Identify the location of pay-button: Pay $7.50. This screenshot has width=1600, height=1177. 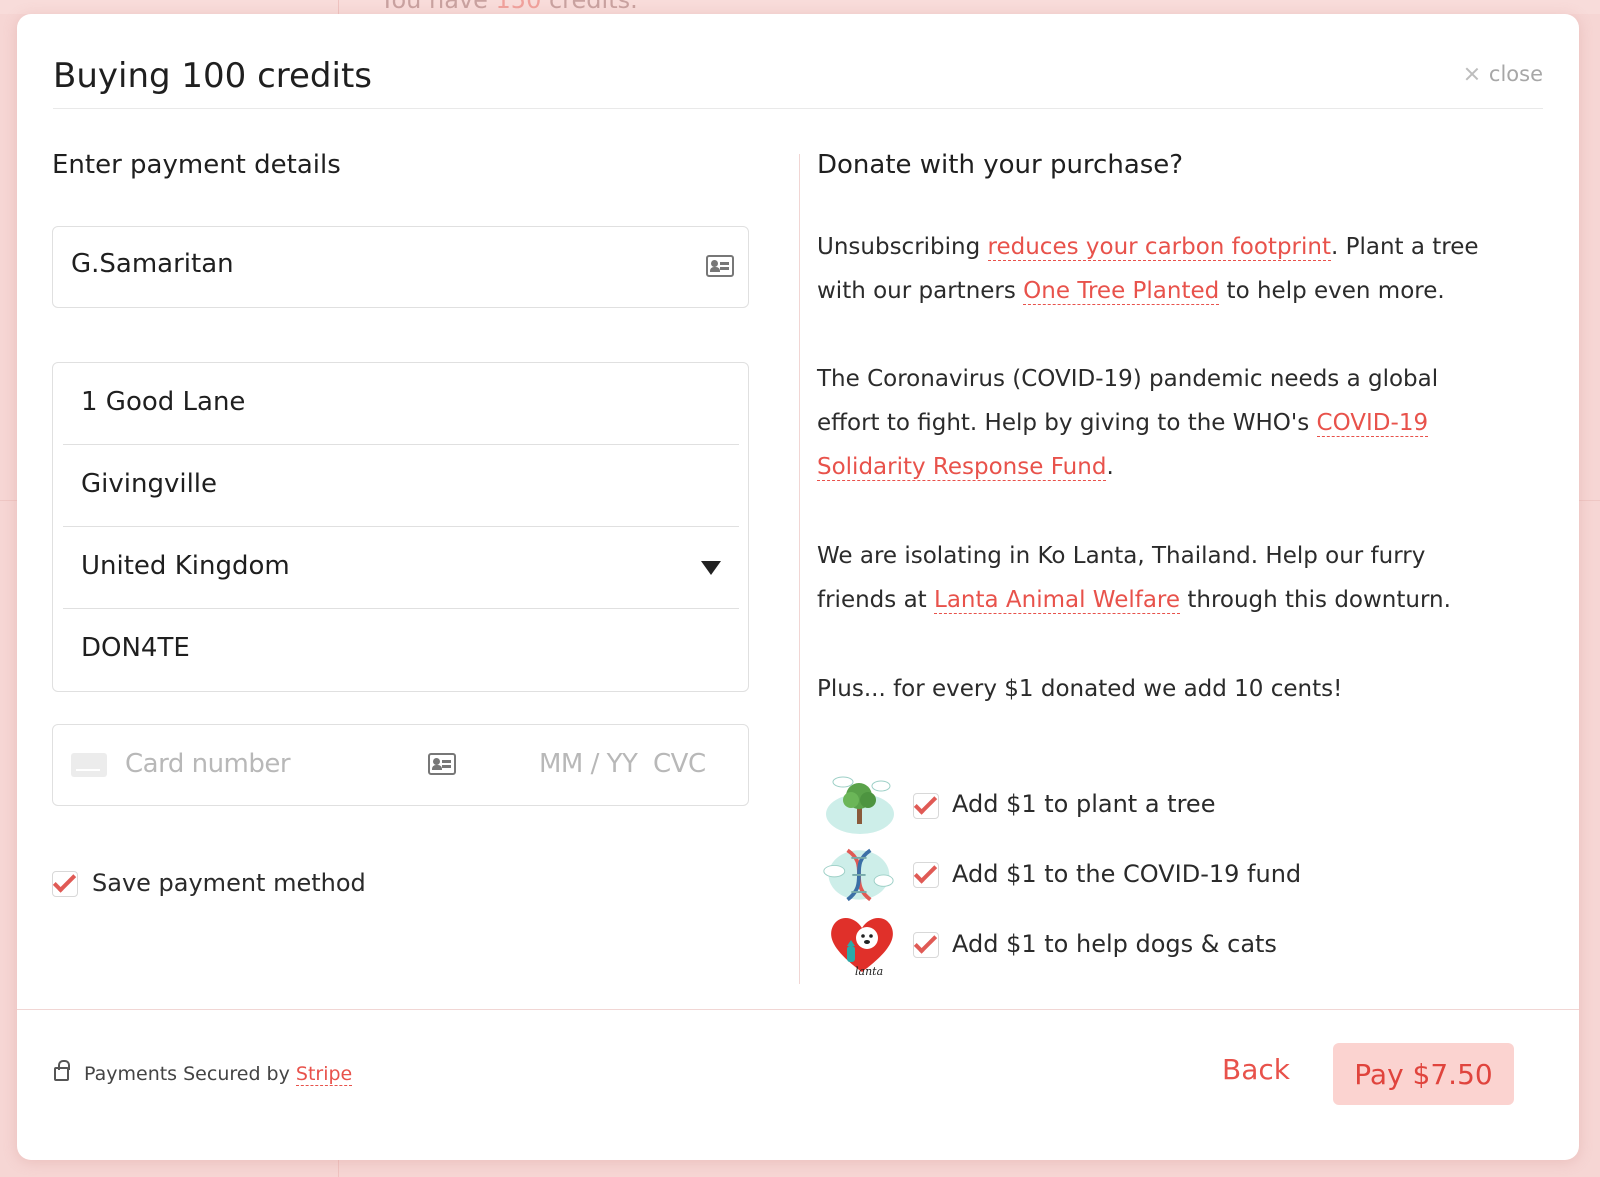
(1423, 1074).